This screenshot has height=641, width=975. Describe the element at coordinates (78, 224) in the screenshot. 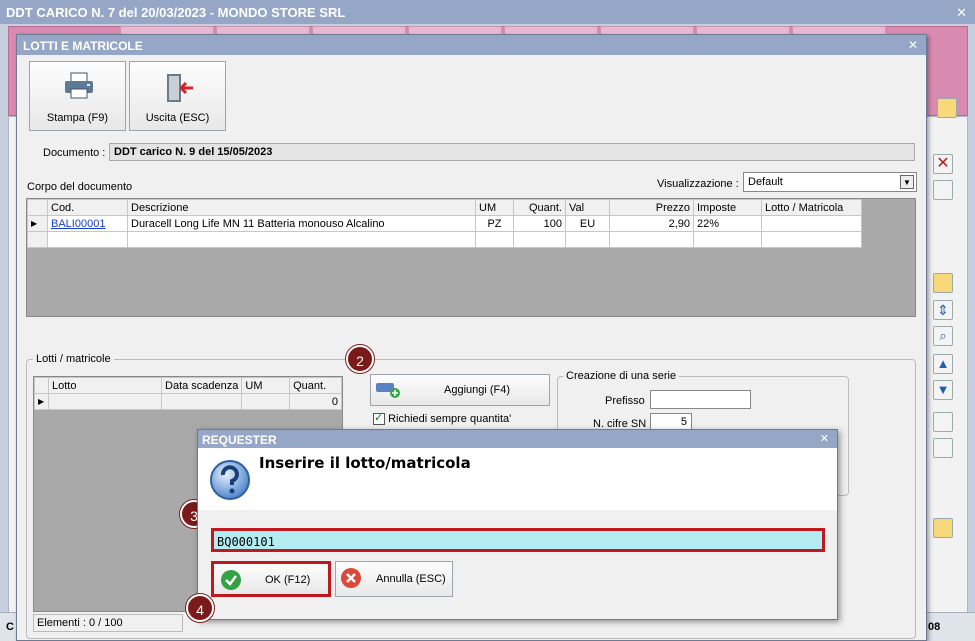

I see `cod-link: BALI00001` at that location.